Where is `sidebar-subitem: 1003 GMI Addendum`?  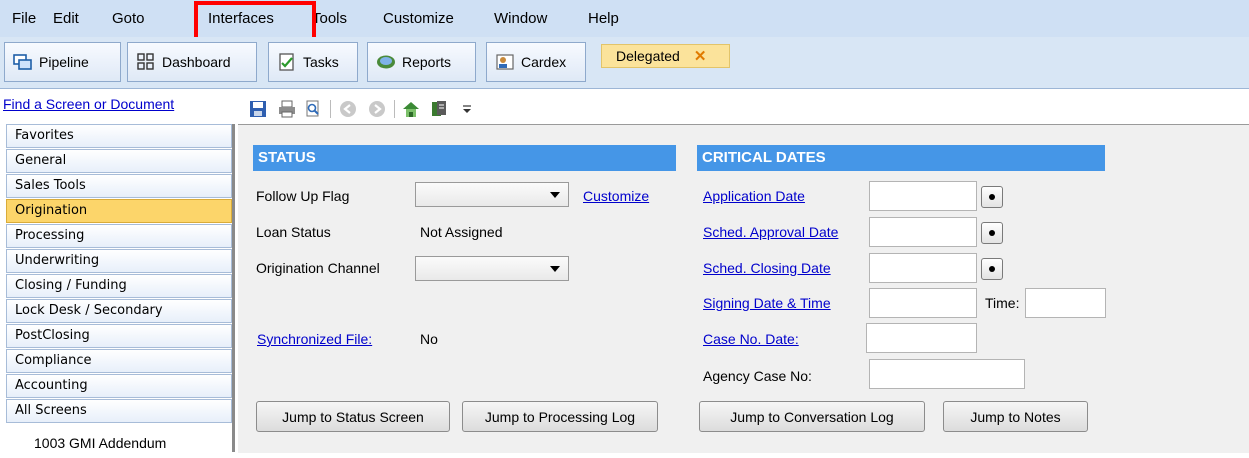 sidebar-subitem: 1003 GMI Addendum is located at coordinates (133, 440).